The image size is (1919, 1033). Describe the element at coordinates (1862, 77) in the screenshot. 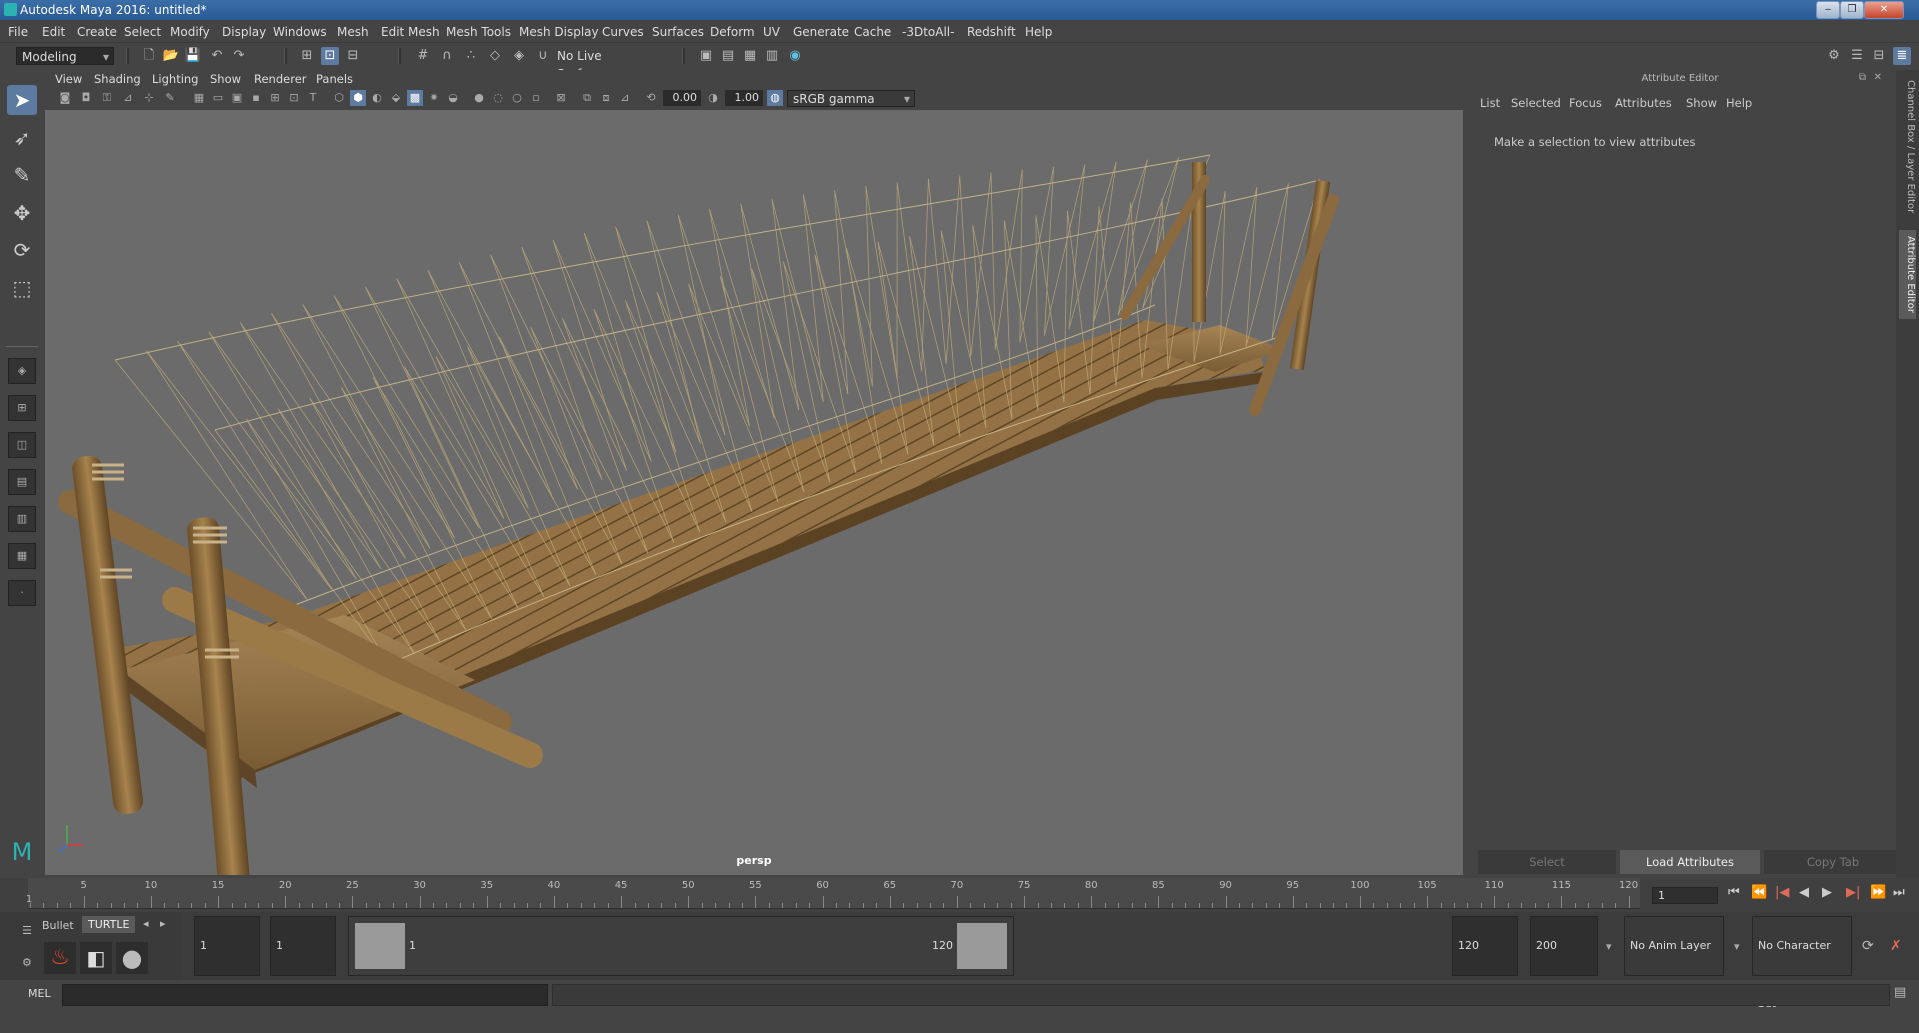

I see `float-panel-icon: ⧉` at that location.